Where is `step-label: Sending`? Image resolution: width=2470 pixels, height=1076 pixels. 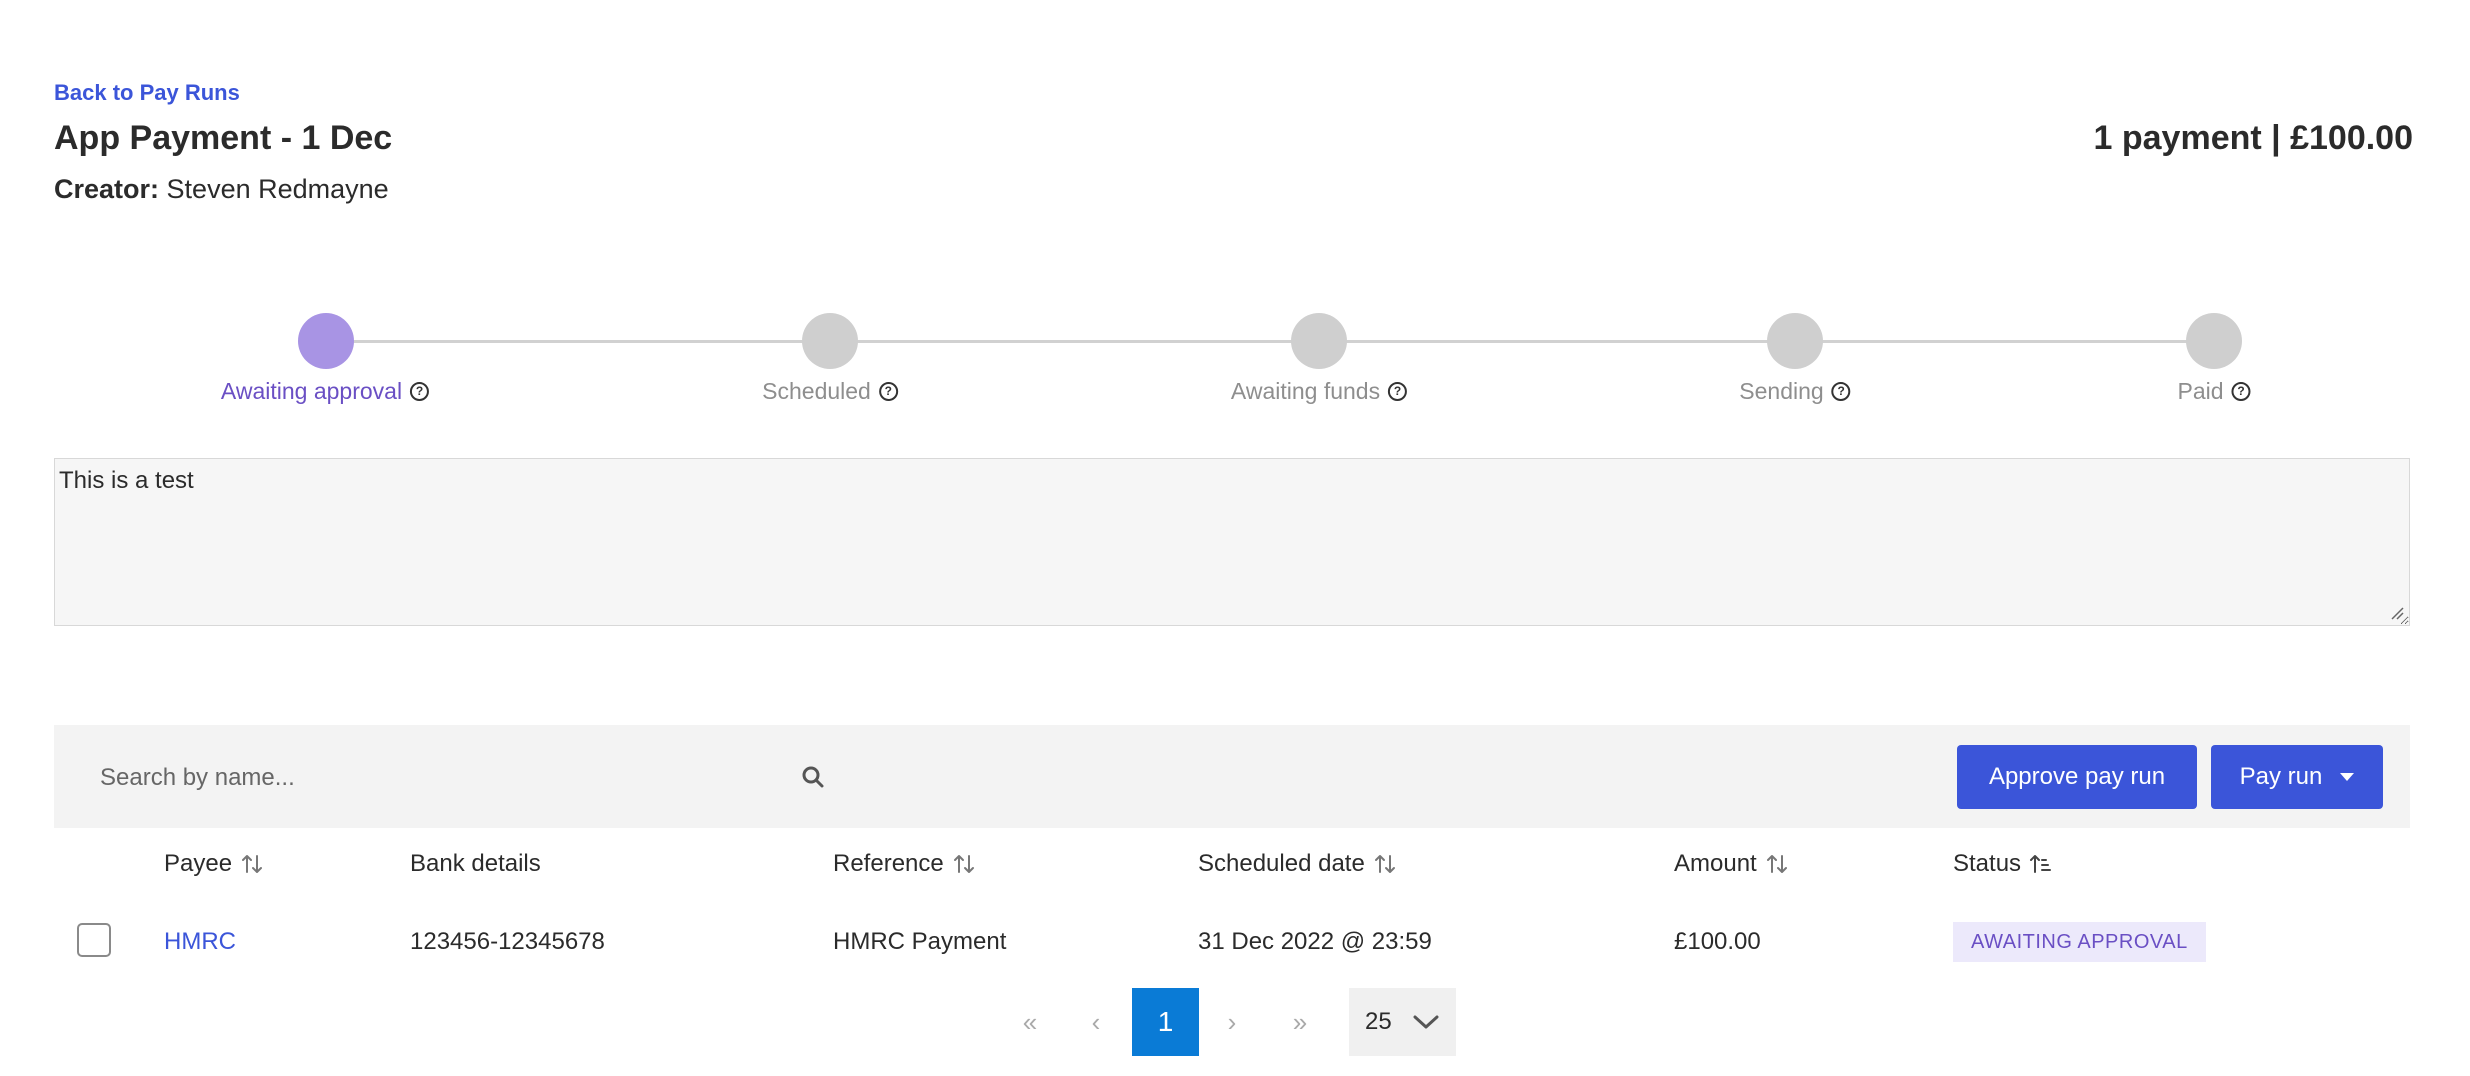 step-label: Sending is located at coordinates (1781, 391).